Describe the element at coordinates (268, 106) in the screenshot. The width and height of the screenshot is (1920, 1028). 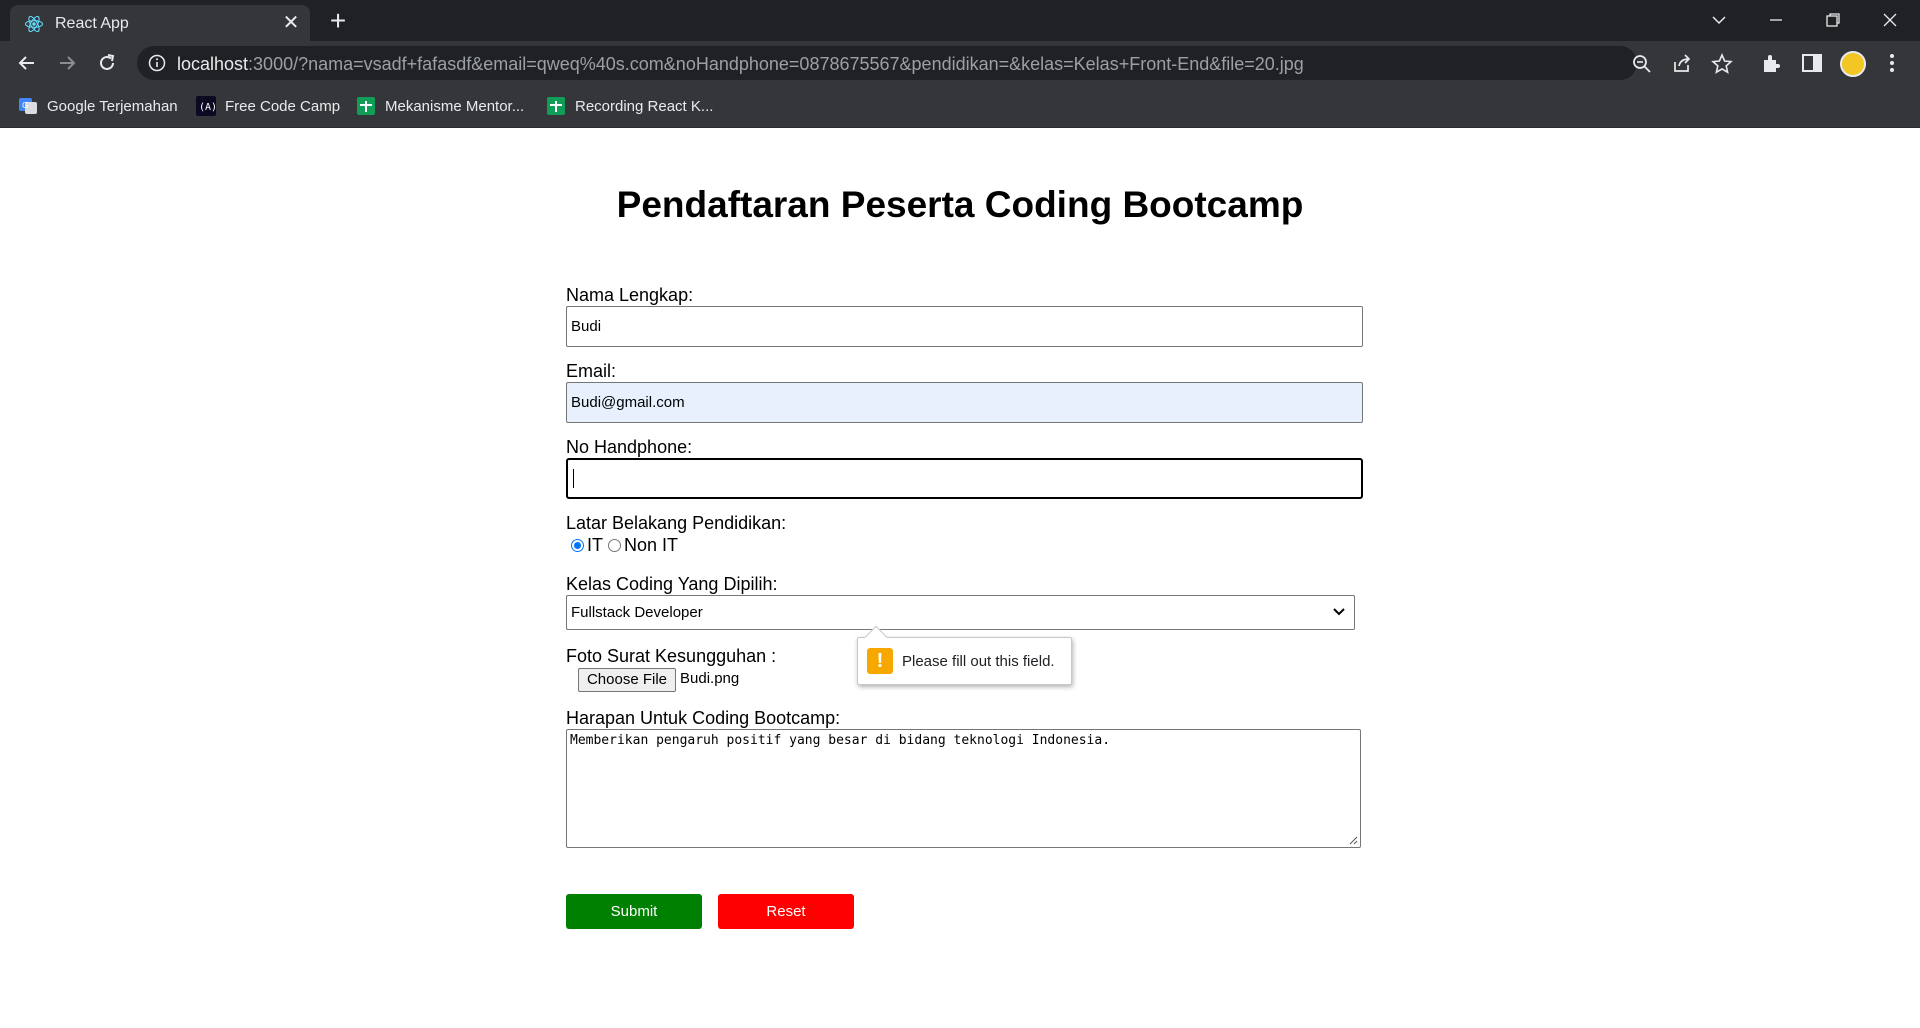
I see `bookmark-free-code-camp: (A) Free Code Camp` at that location.